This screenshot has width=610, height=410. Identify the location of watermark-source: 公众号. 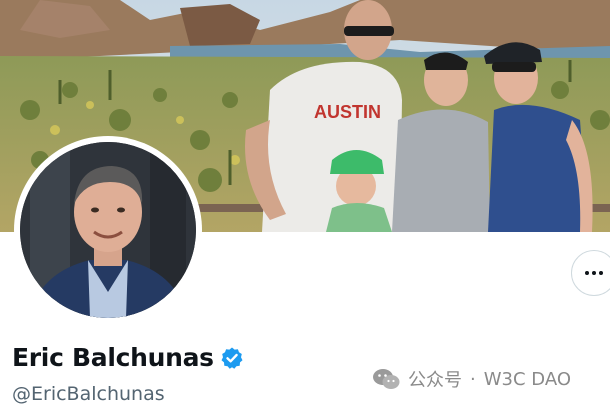
(435, 380).